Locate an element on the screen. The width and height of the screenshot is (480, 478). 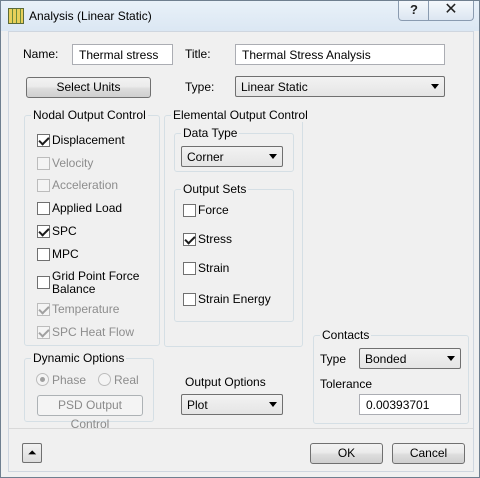
spc-checkbox is located at coordinates (43, 231).